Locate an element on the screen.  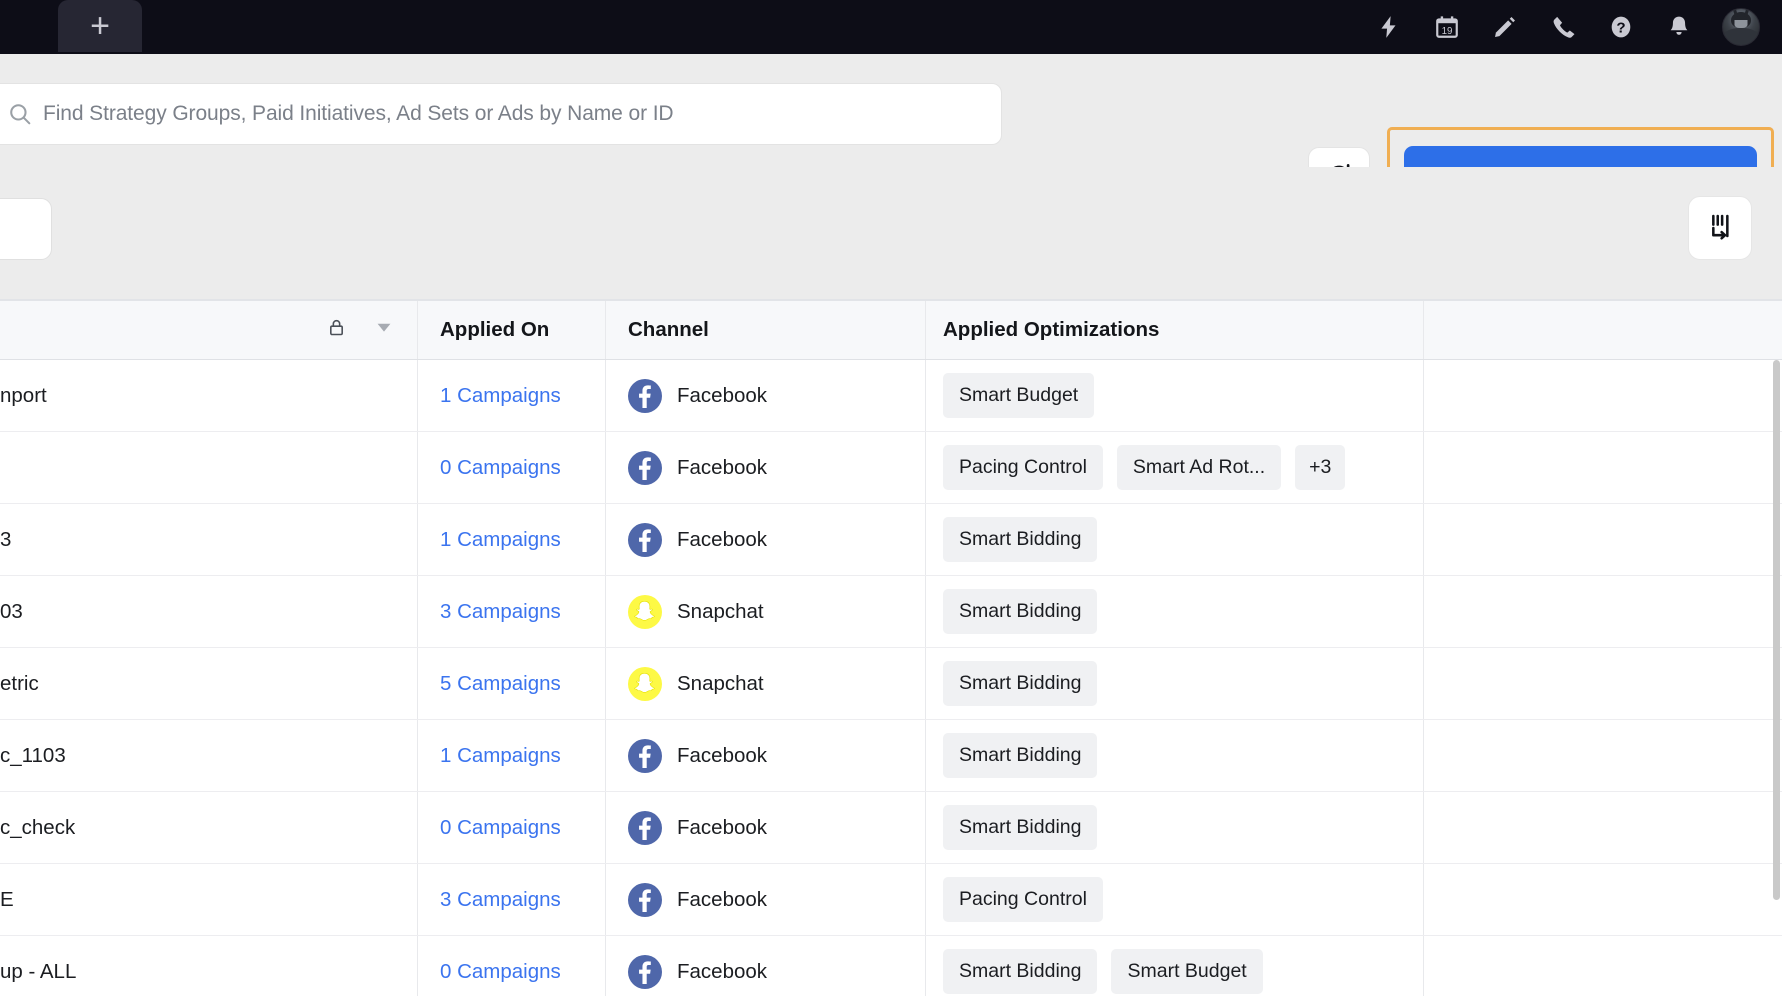
avatar-face is located at coordinates (1741, 24).